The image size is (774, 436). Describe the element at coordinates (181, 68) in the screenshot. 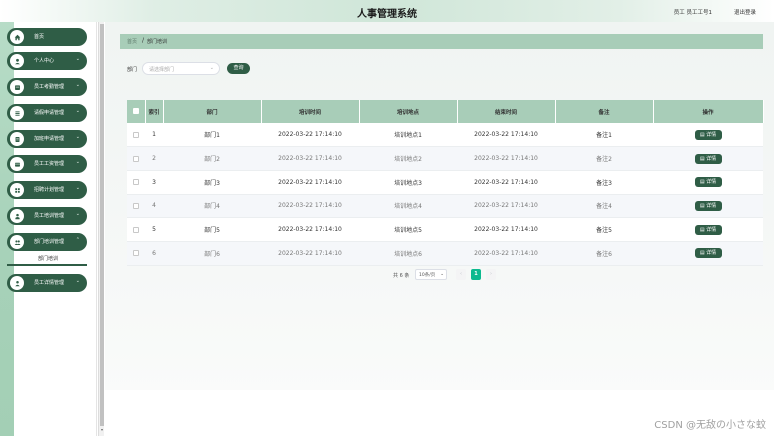

I see `dept-select: 请选择部门 ⌄` at that location.